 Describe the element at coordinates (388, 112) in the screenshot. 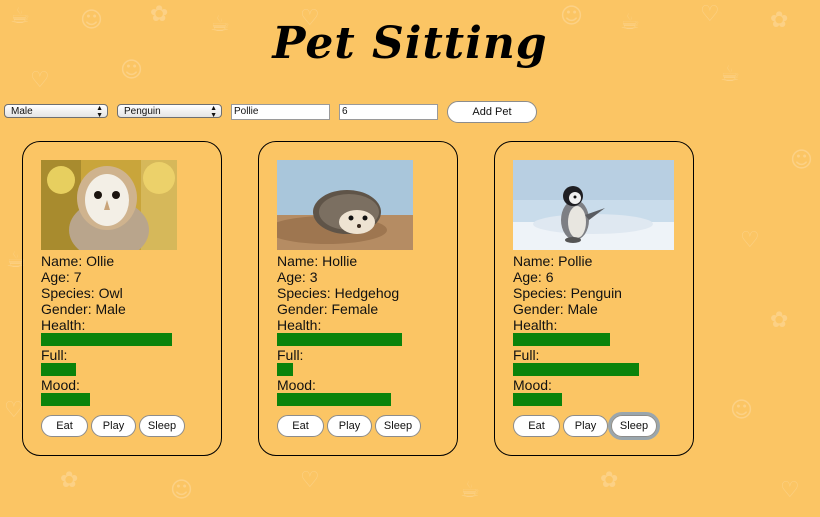

I see `pet-age-input: 6` at that location.